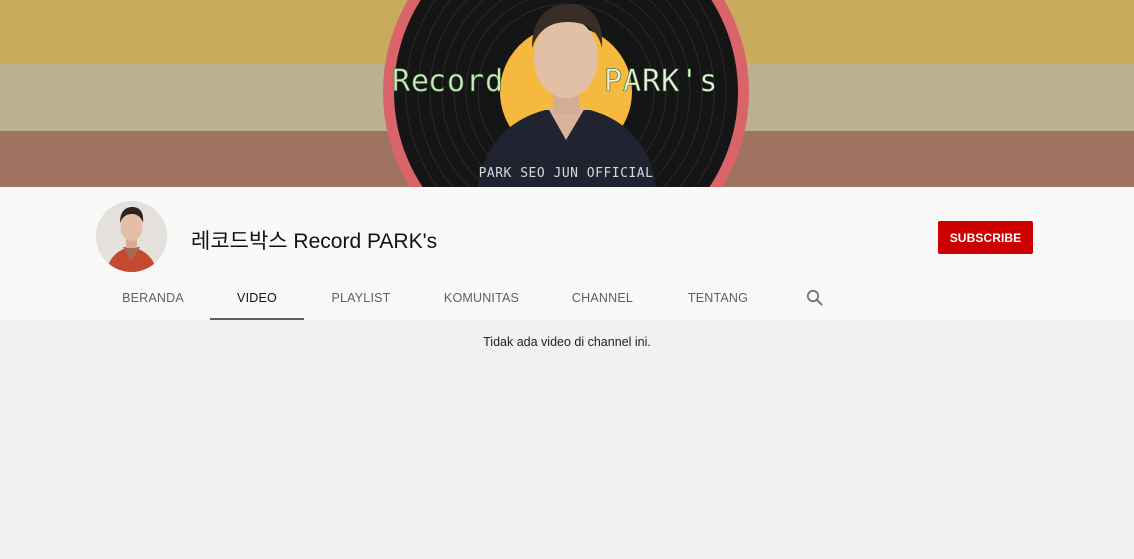 The image size is (1134, 559). I want to click on banner-logo-right: PARK's, so click(661, 81).